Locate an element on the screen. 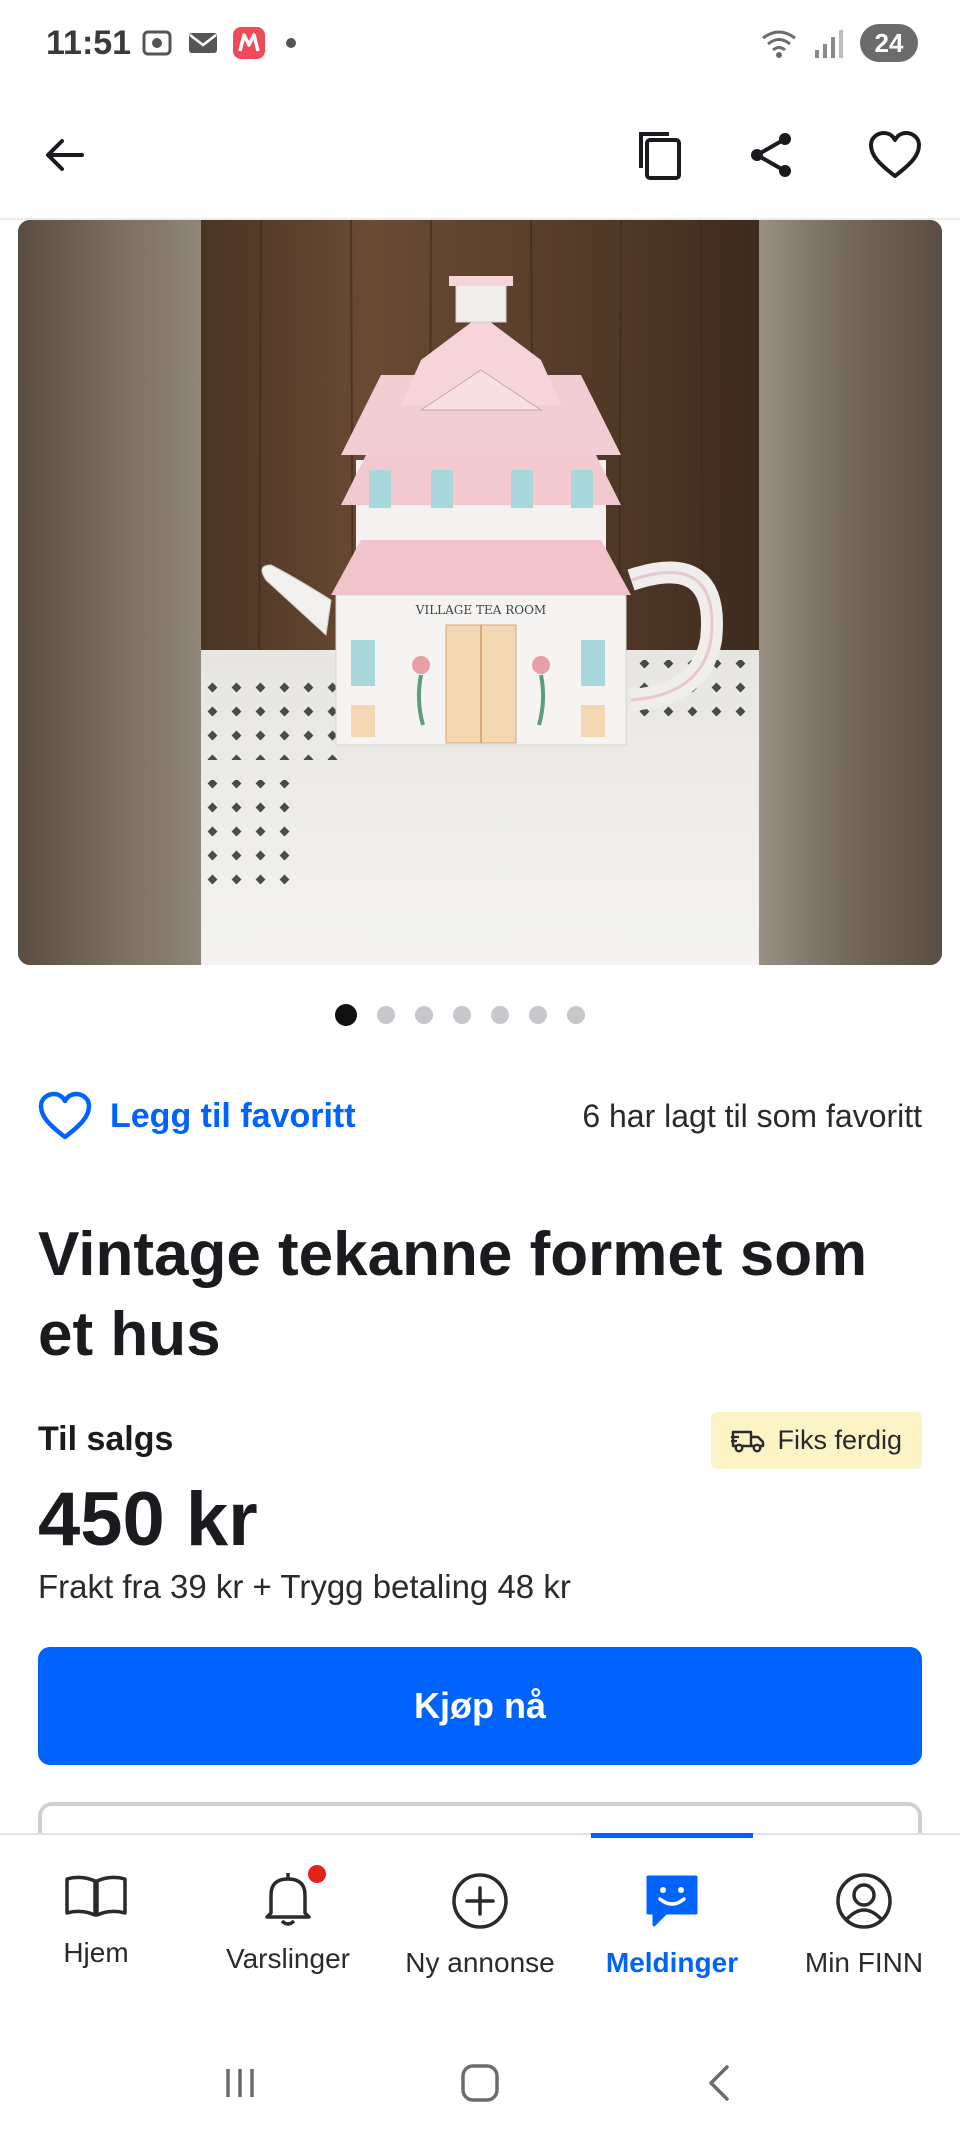 Image resolution: width=960 pixels, height=2133 pixels. app-bar is located at coordinates (480, 160).